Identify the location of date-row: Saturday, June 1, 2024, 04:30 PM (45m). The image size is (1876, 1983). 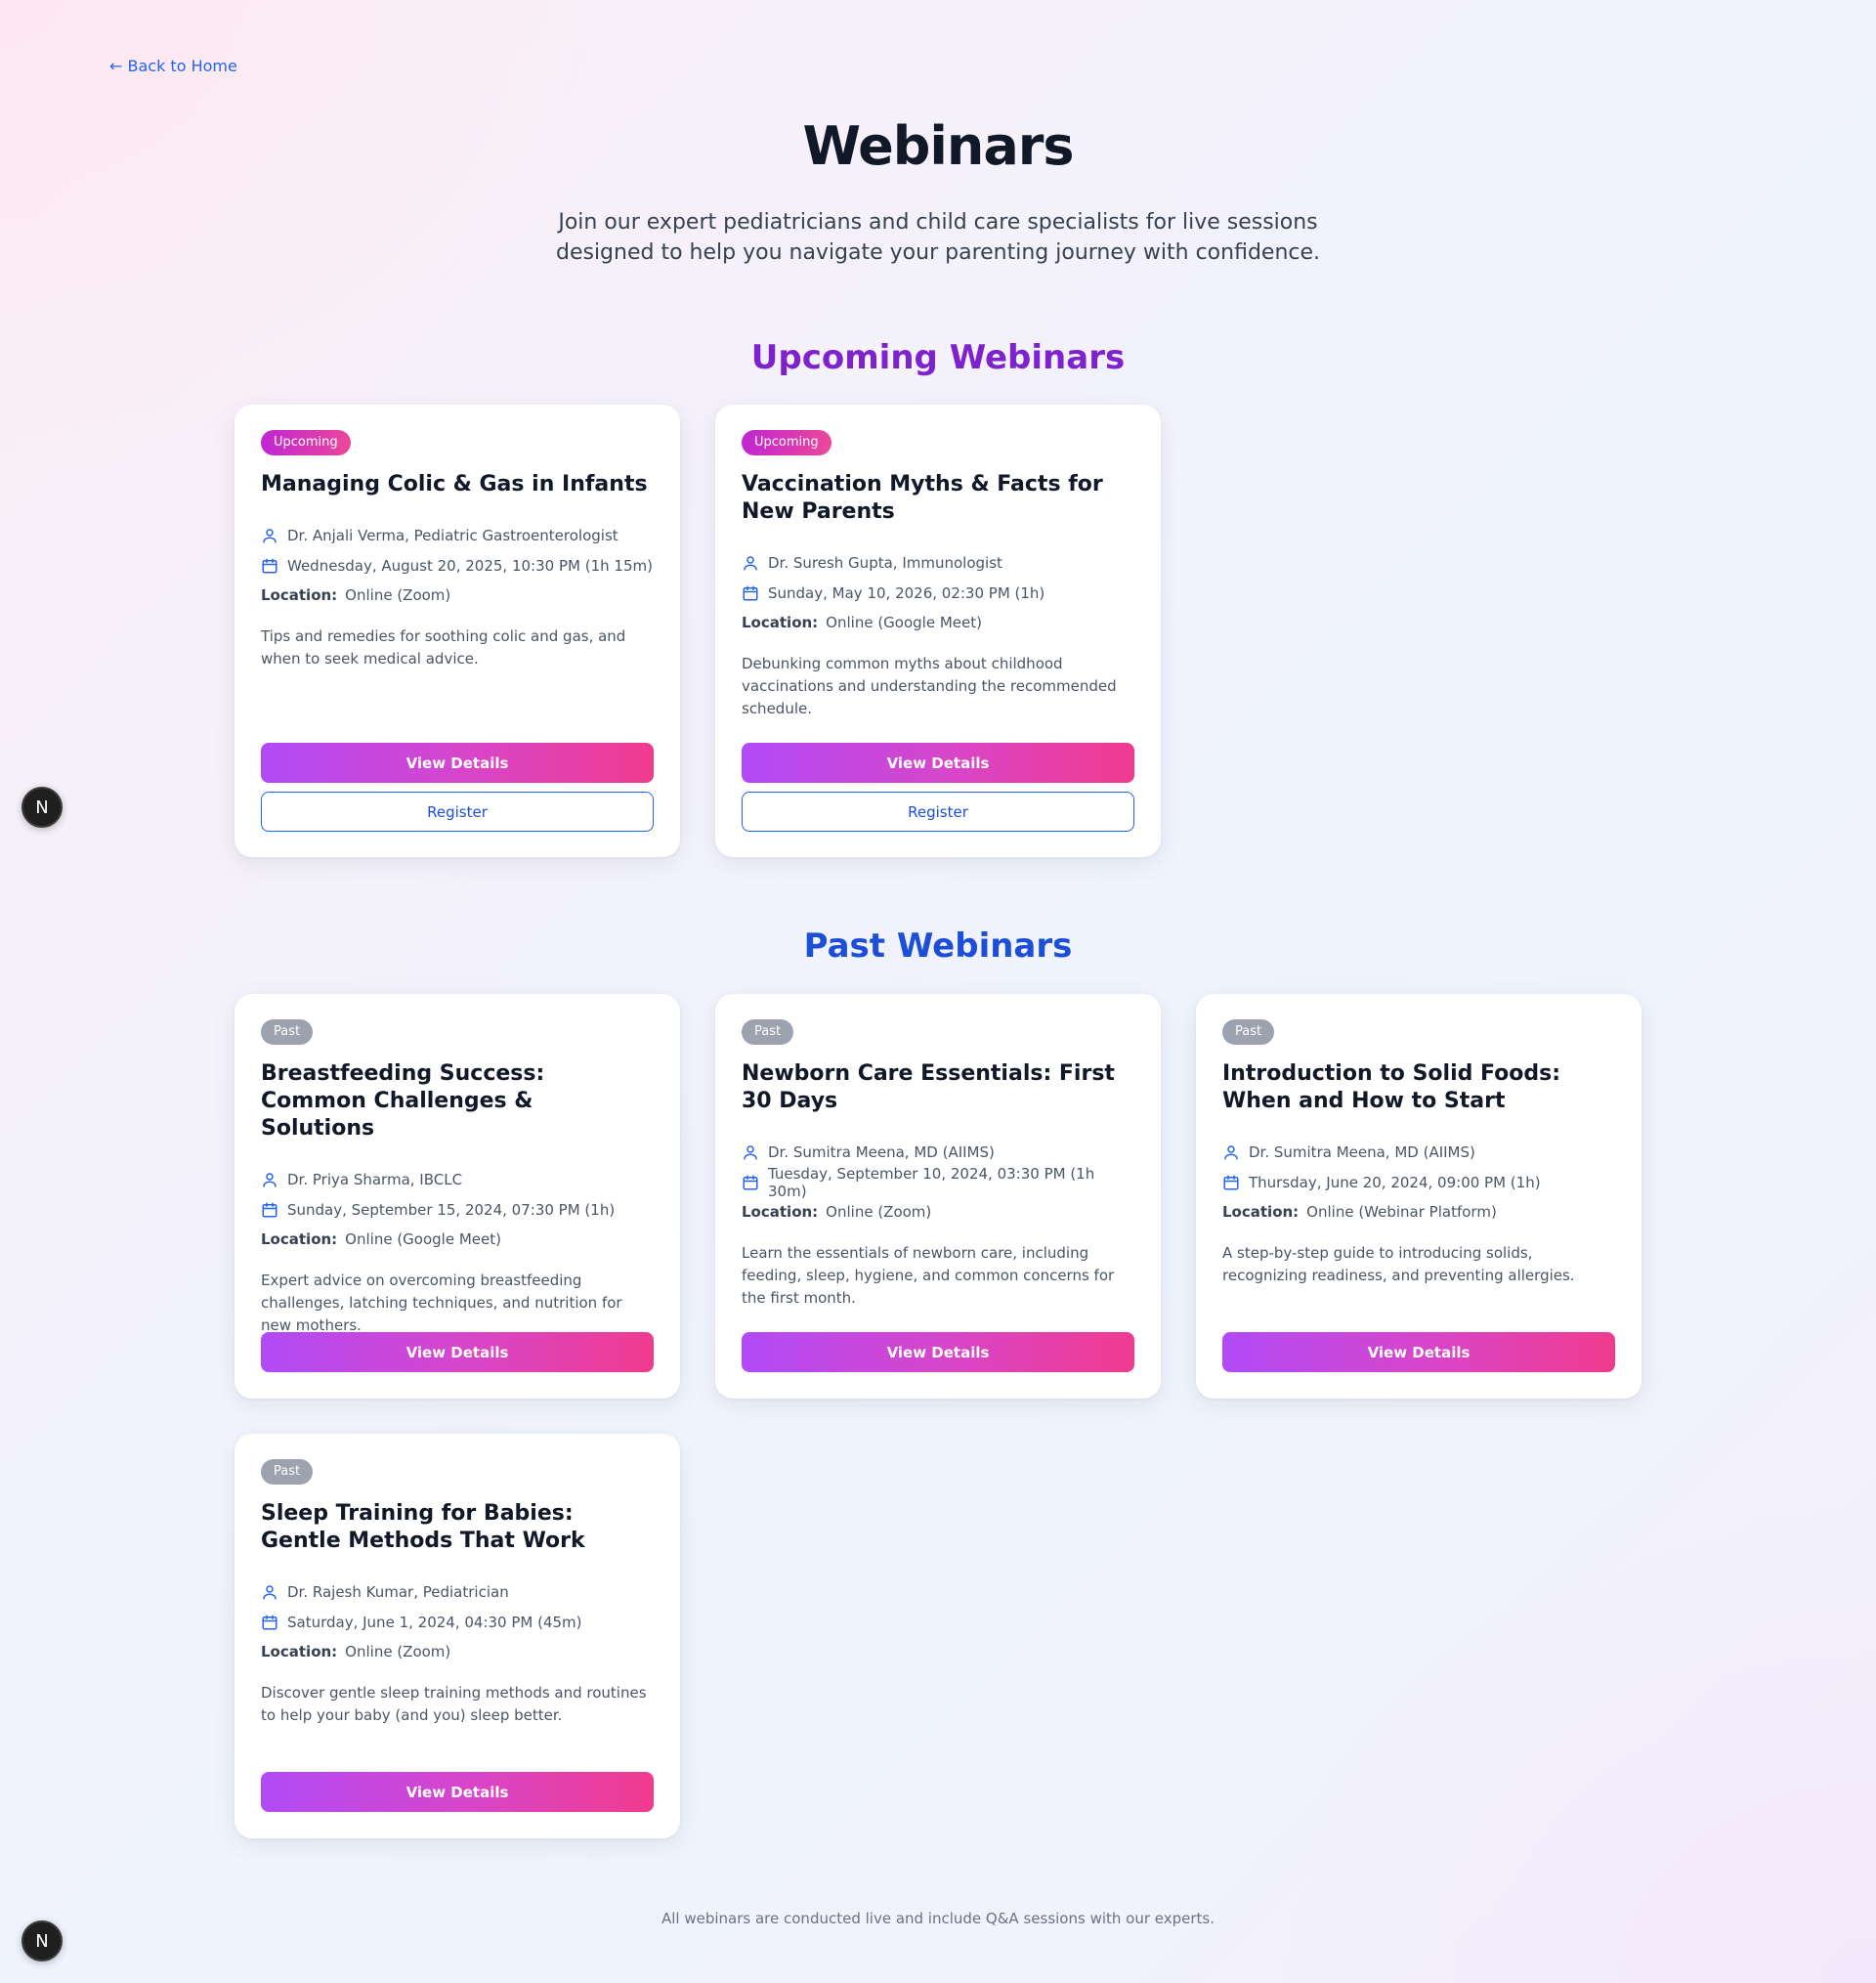
(457, 1622).